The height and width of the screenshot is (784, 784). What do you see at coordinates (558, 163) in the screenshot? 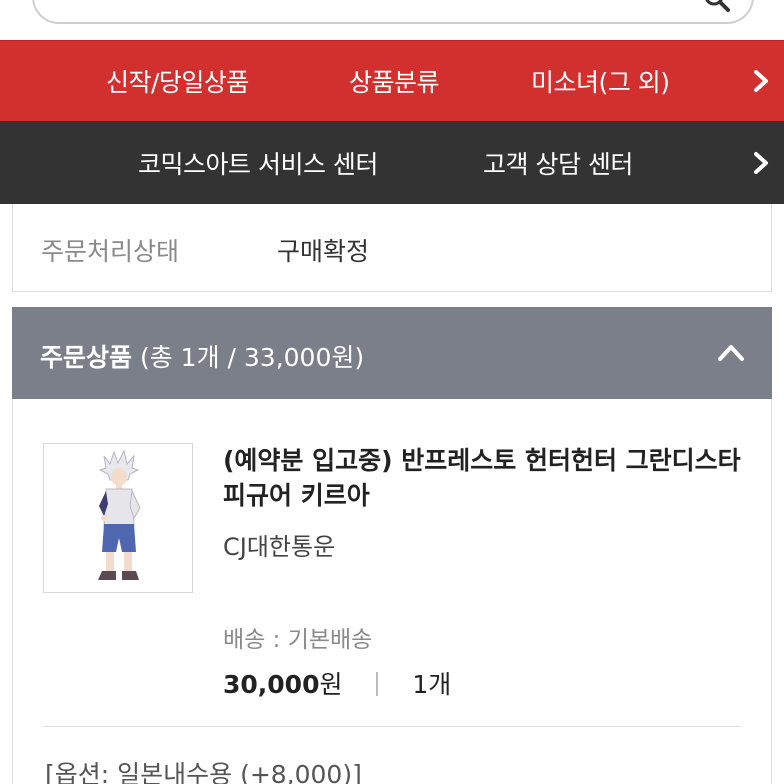
I see `nav-item-customer-center: 고객 상담 센터` at bounding box center [558, 163].